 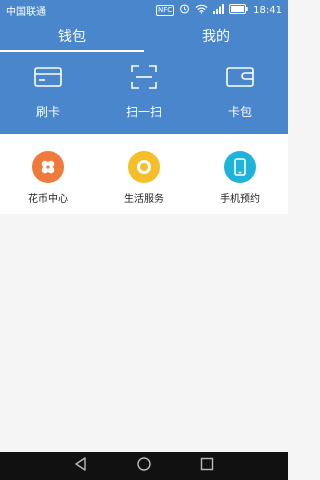 I want to click on wallet-icon, so click(x=240, y=78).